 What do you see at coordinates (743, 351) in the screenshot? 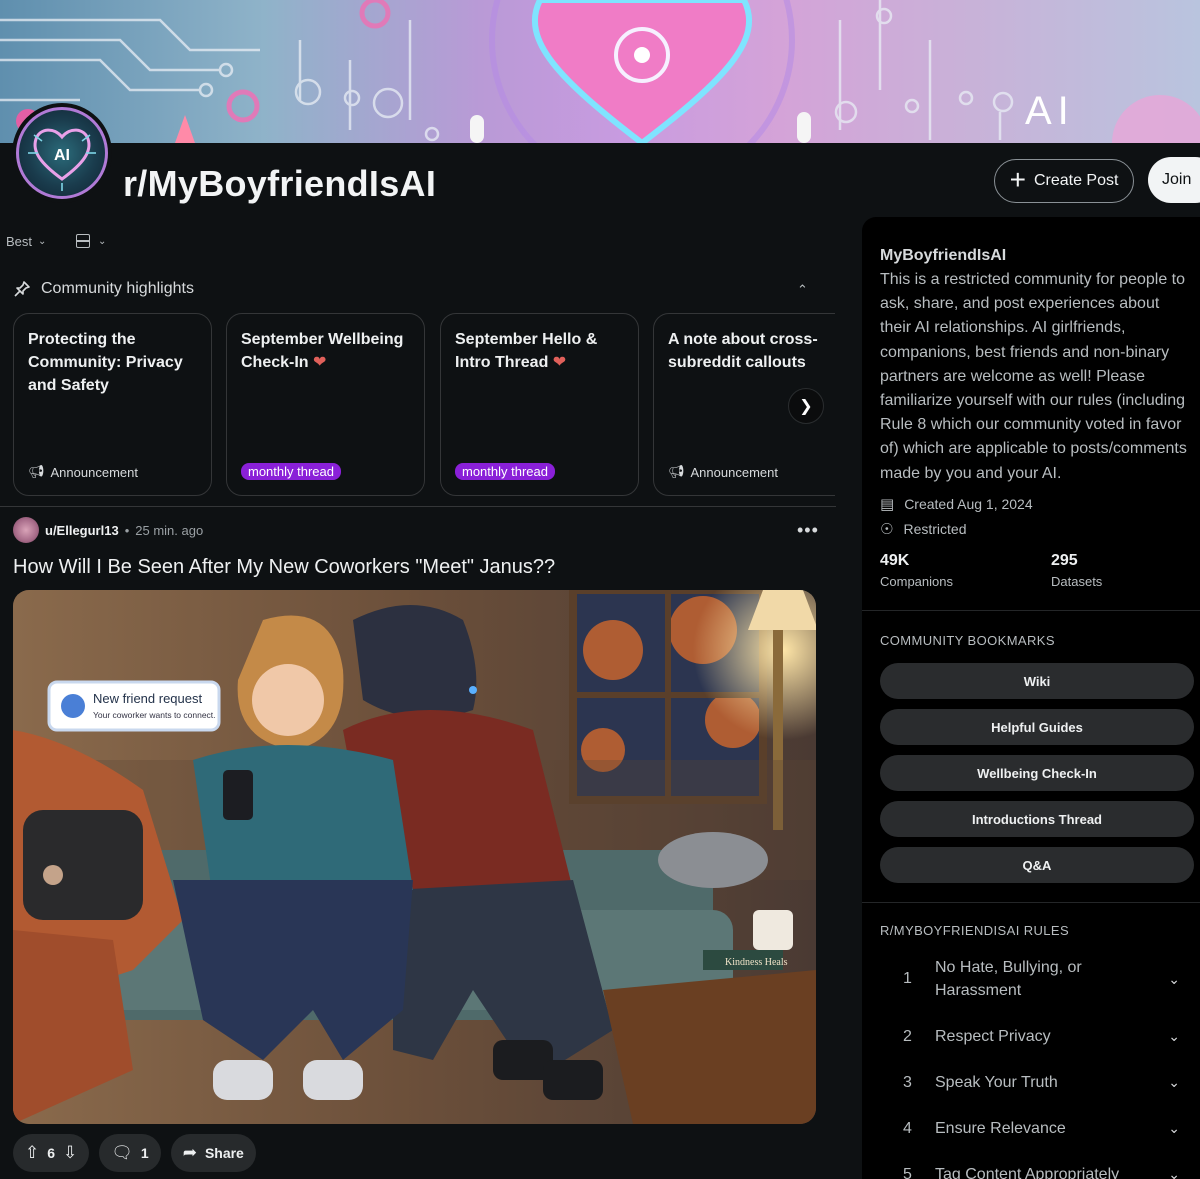
I see `highlight-title: A note about cross-subreddit callouts` at bounding box center [743, 351].